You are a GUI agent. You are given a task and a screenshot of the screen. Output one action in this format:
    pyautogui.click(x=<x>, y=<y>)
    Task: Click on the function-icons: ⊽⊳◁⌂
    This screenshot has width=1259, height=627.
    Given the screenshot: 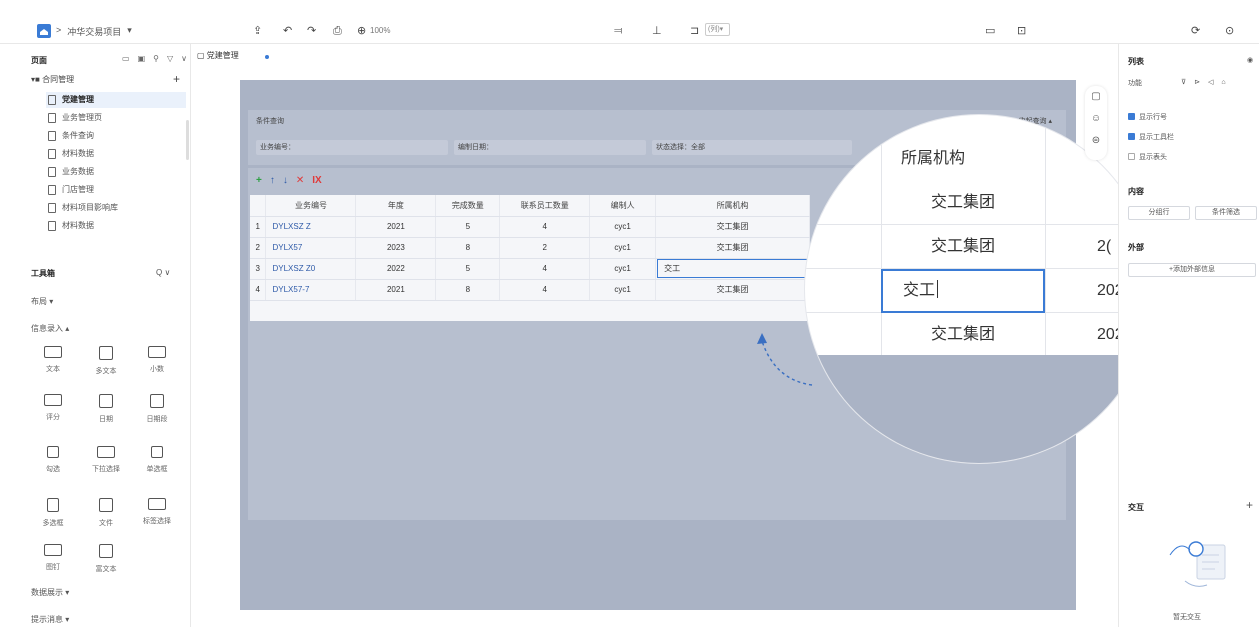 What is the action you would take?
    pyautogui.click(x=1207, y=82)
    